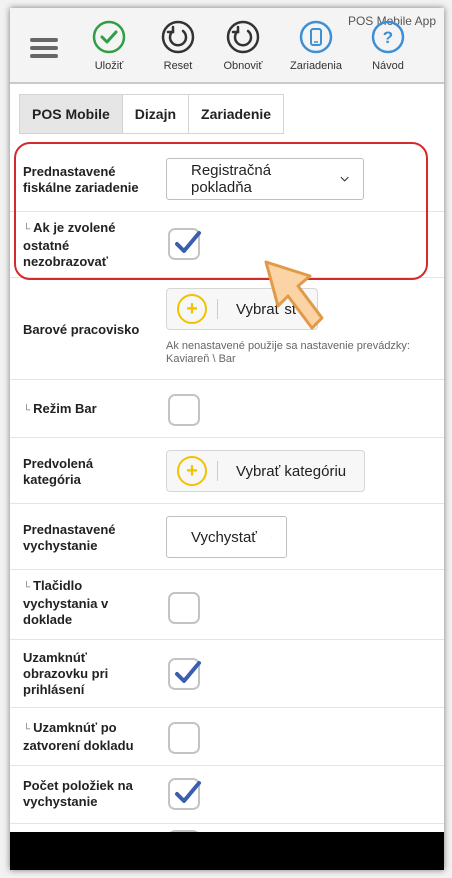  I want to click on bar-mode-checkbox, so click(184, 410).